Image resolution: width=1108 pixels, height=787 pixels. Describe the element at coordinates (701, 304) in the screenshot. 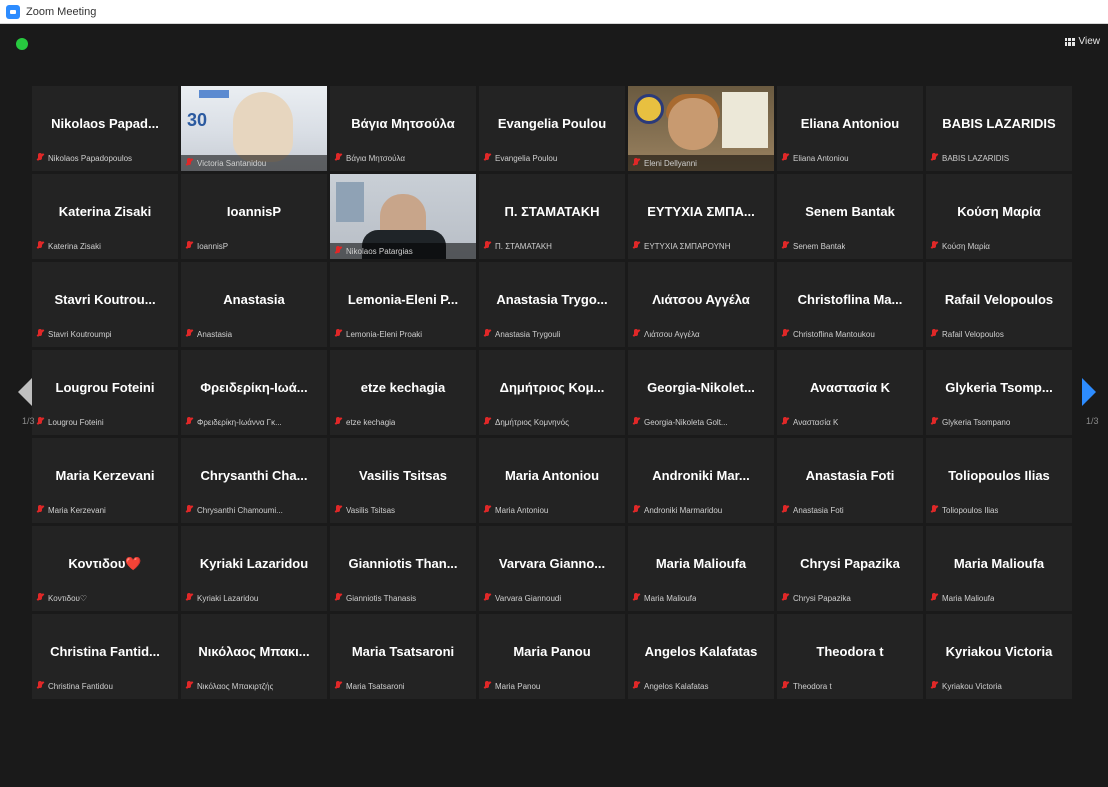

I see `participant-tile: Λιάτσου Αγγέλα Λιάτσου Αγγέλα` at that location.